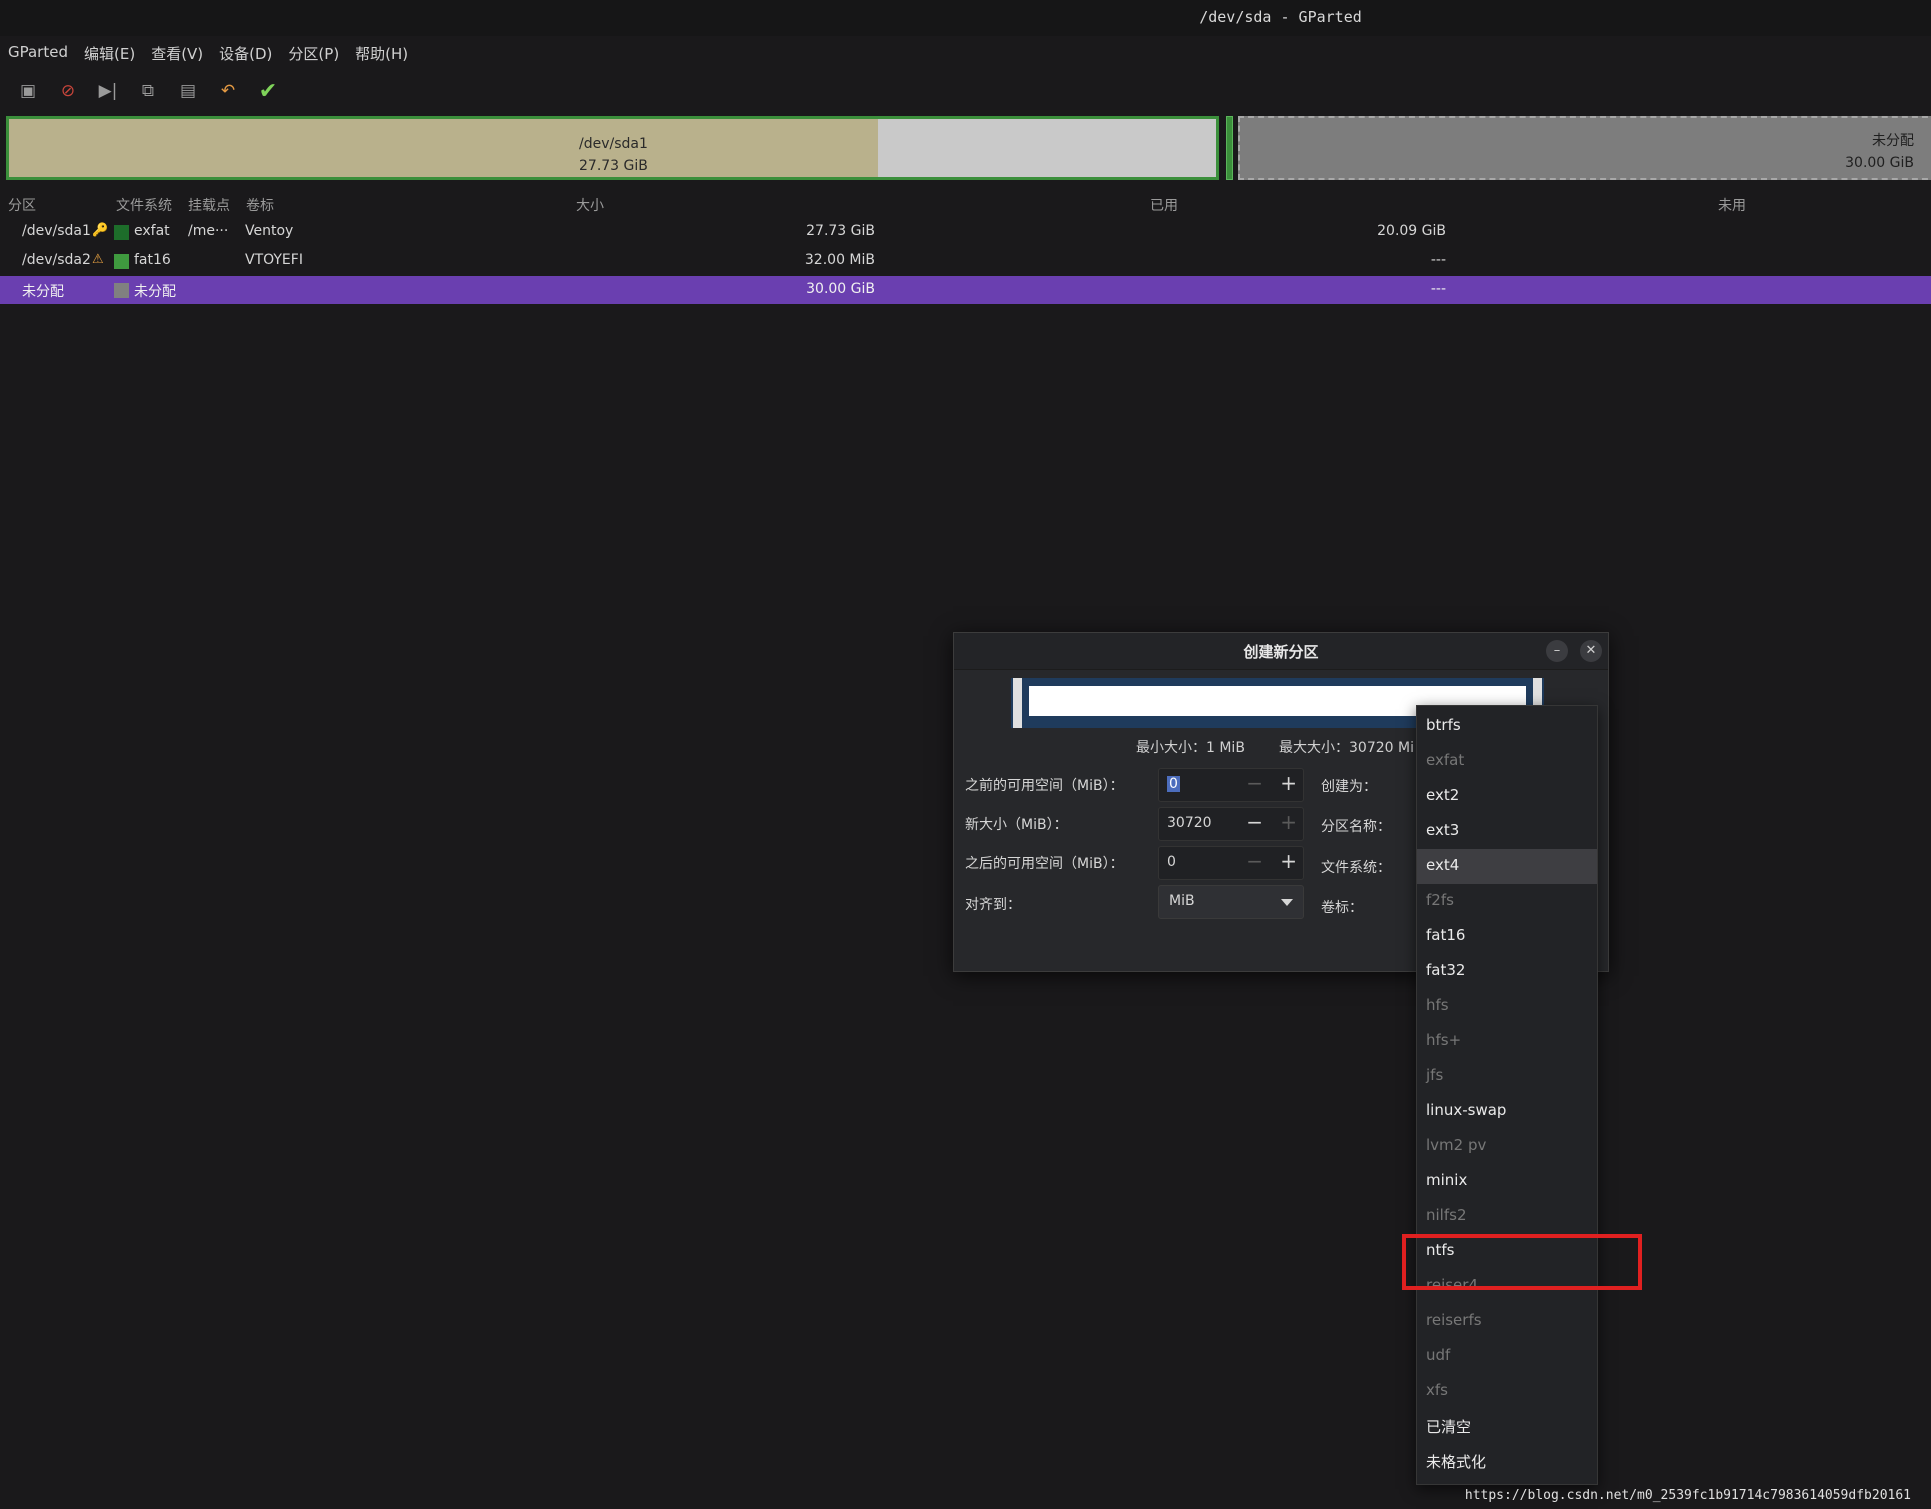 This screenshot has height=1509, width=1931. What do you see at coordinates (1507, 936) in the screenshot?
I see `filesystem-option: fat16` at bounding box center [1507, 936].